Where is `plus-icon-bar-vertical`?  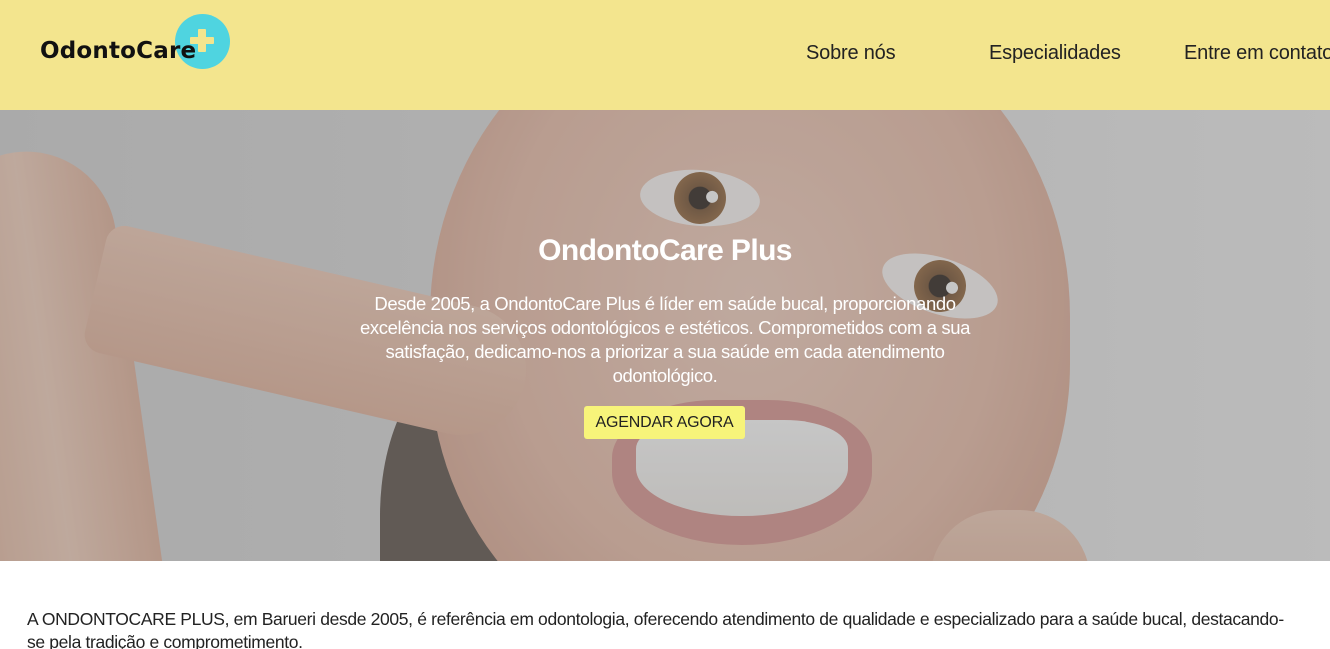 plus-icon-bar-vertical is located at coordinates (202, 40).